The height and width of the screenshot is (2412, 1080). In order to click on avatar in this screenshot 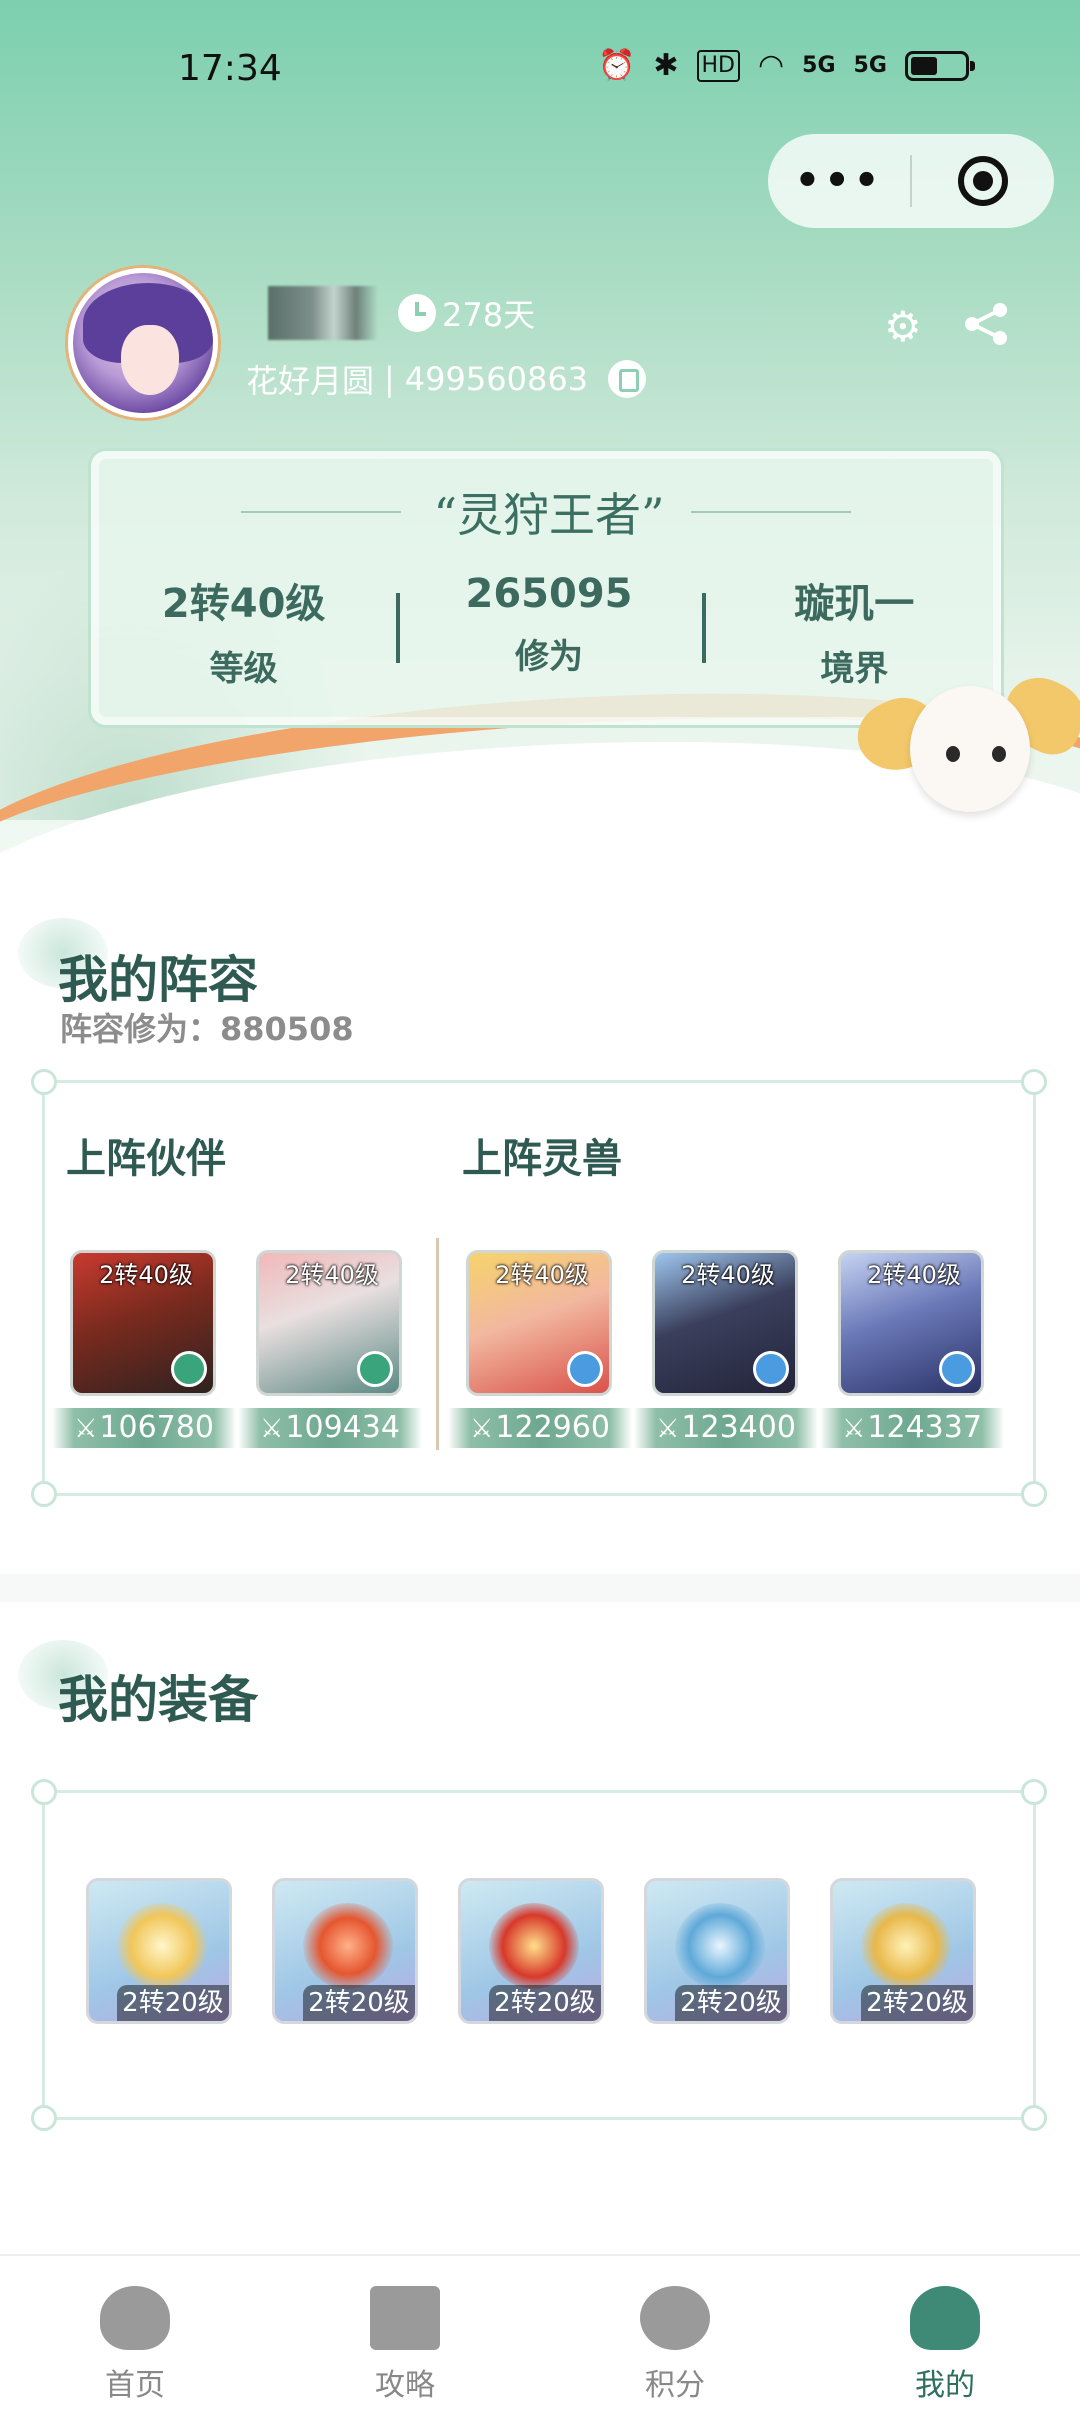, I will do `click(143, 343)`.